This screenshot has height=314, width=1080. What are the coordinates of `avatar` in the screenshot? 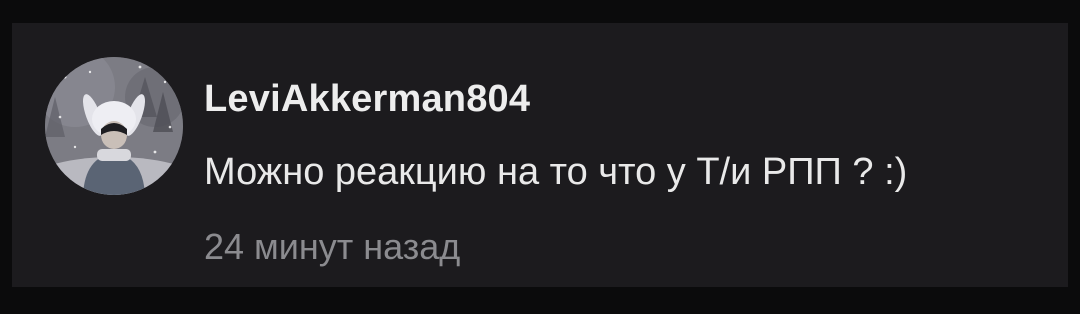 It's located at (114, 126).